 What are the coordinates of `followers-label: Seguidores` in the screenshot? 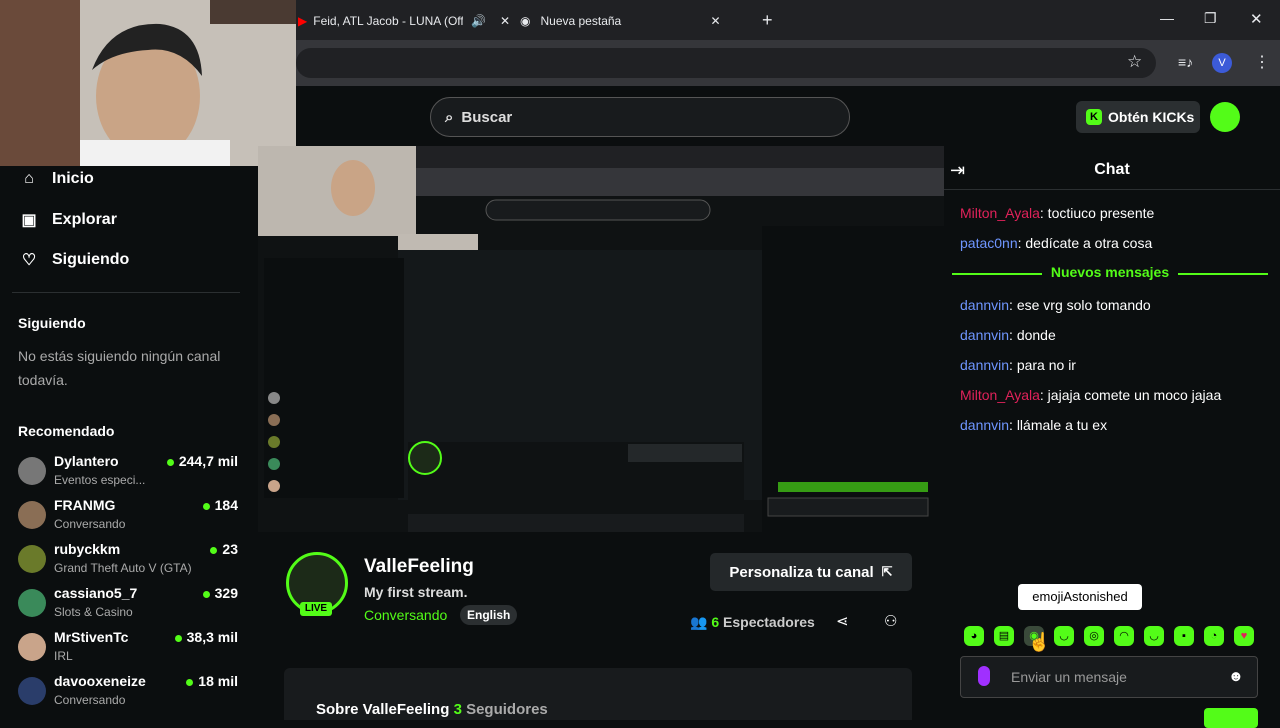 It's located at (507, 709).